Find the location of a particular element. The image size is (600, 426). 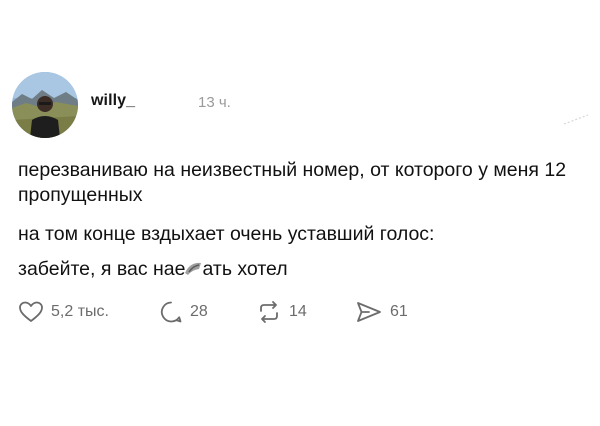

share-button: 61 is located at coordinates (381, 312).